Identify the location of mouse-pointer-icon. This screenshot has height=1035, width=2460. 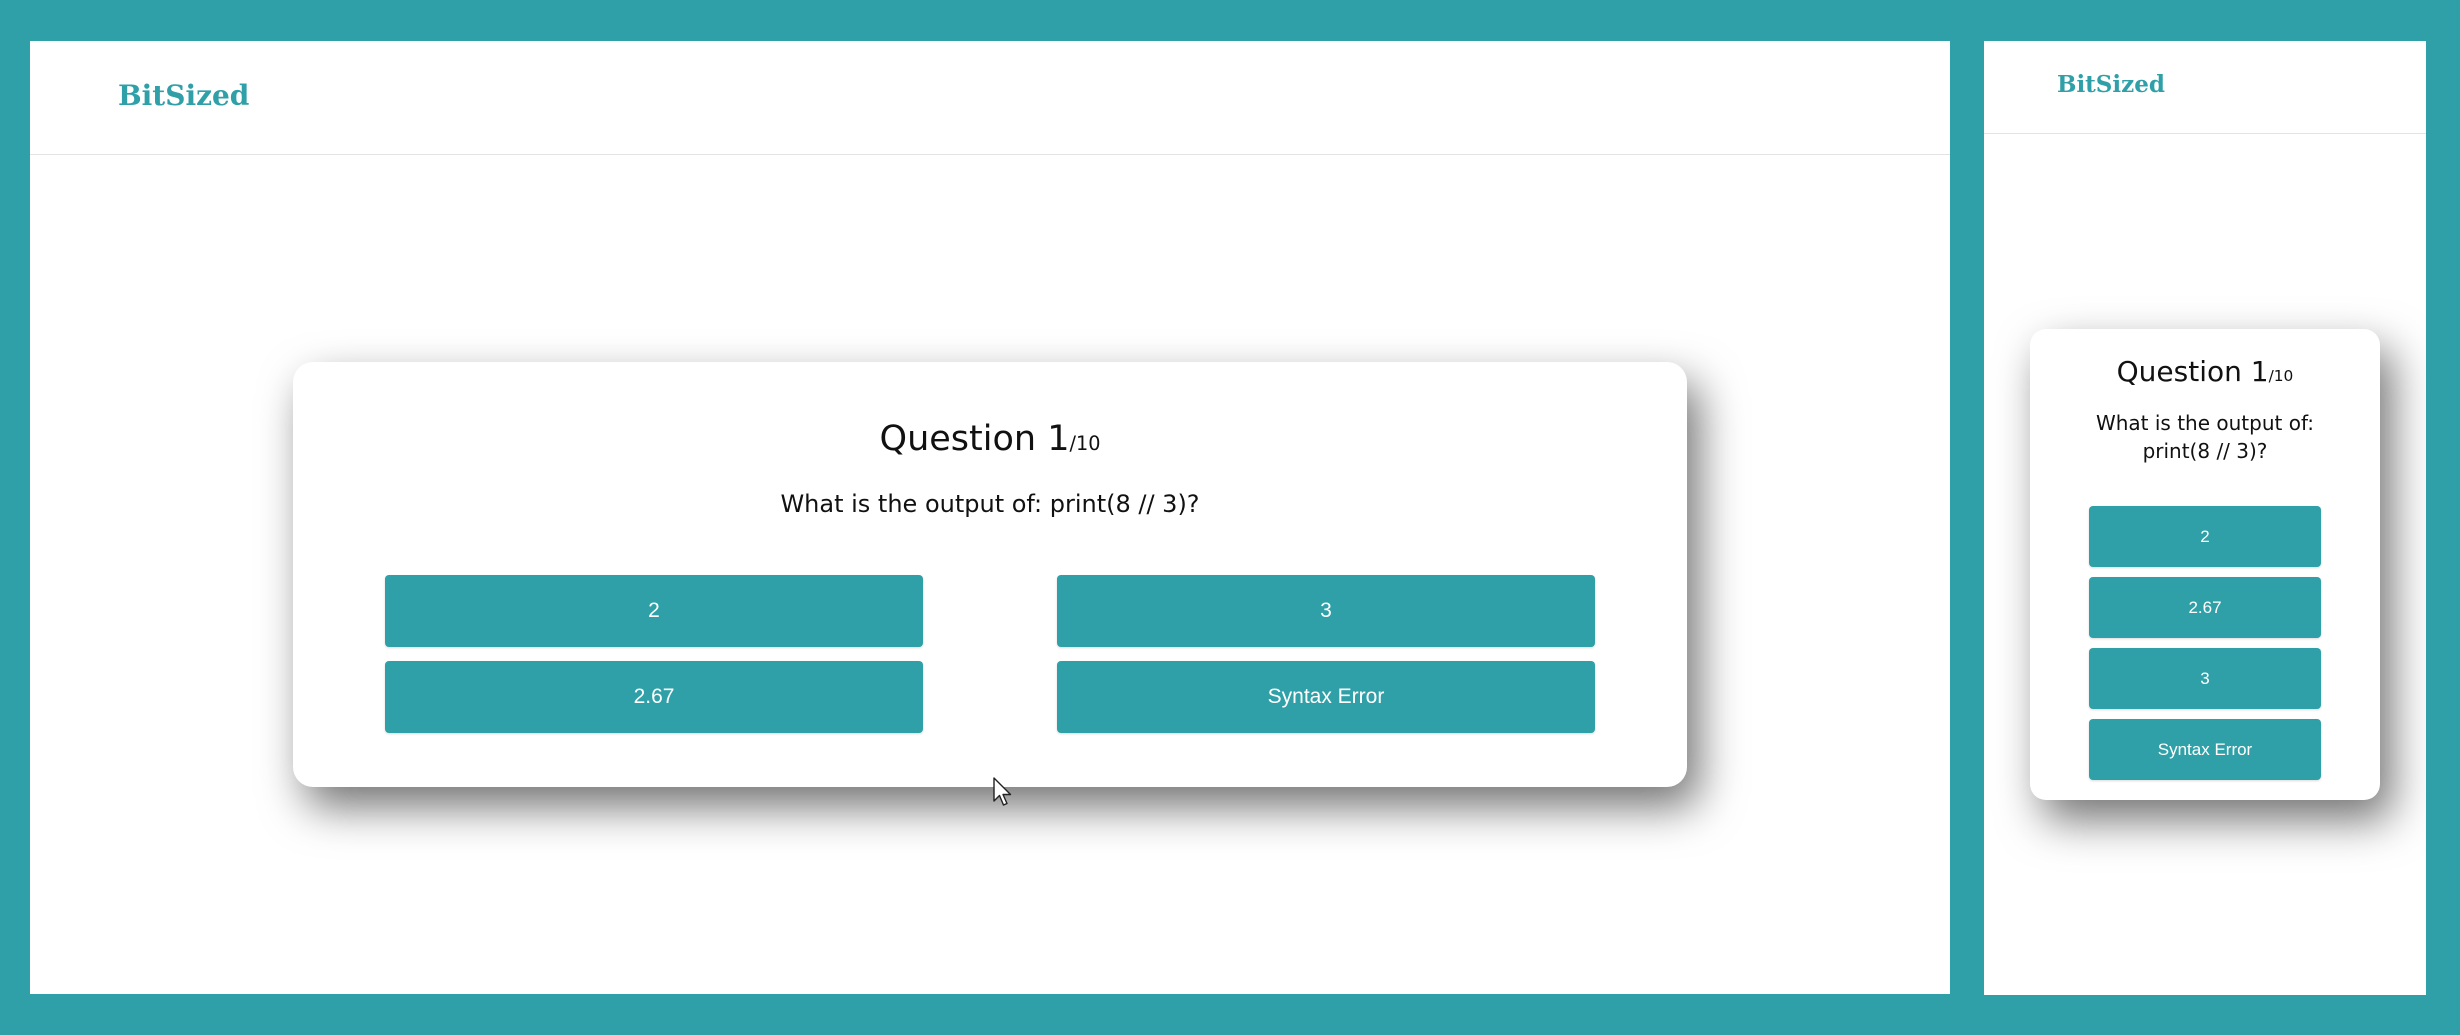
(1002, 791).